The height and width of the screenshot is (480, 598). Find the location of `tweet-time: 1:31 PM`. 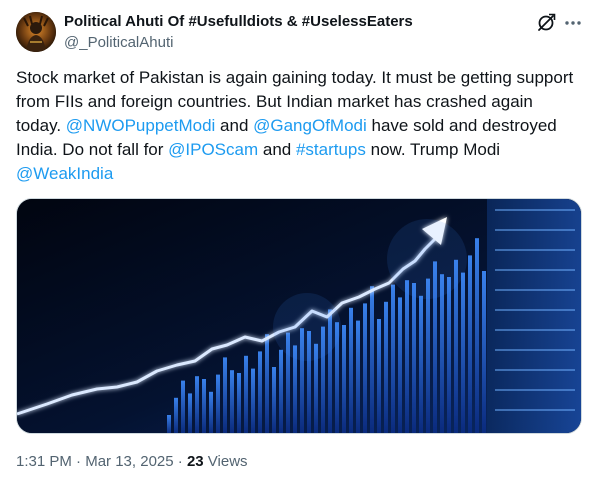

tweet-time: 1:31 PM is located at coordinates (44, 461).